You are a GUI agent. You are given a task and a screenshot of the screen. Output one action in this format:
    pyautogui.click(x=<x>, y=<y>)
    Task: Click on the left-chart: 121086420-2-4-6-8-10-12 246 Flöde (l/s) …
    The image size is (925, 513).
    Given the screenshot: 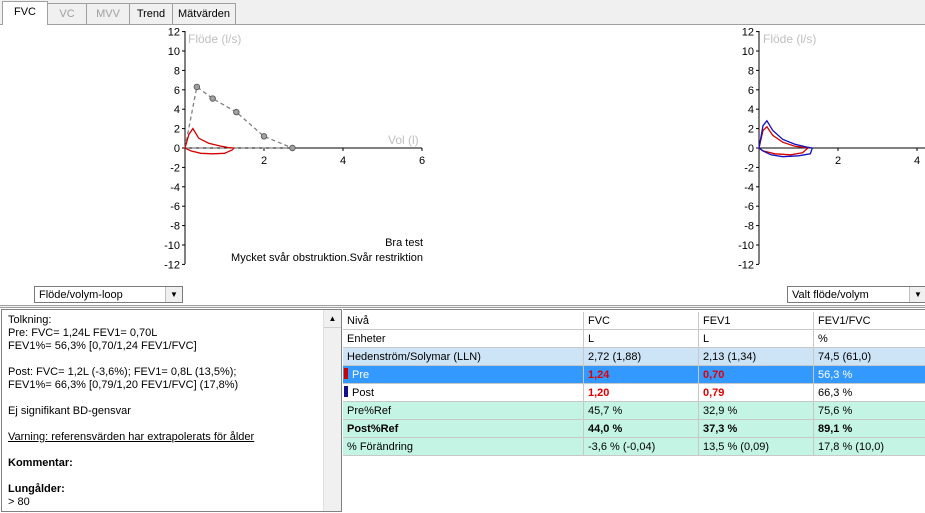 What is the action you would take?
    pyautogui.click(x=294, y=149)
    